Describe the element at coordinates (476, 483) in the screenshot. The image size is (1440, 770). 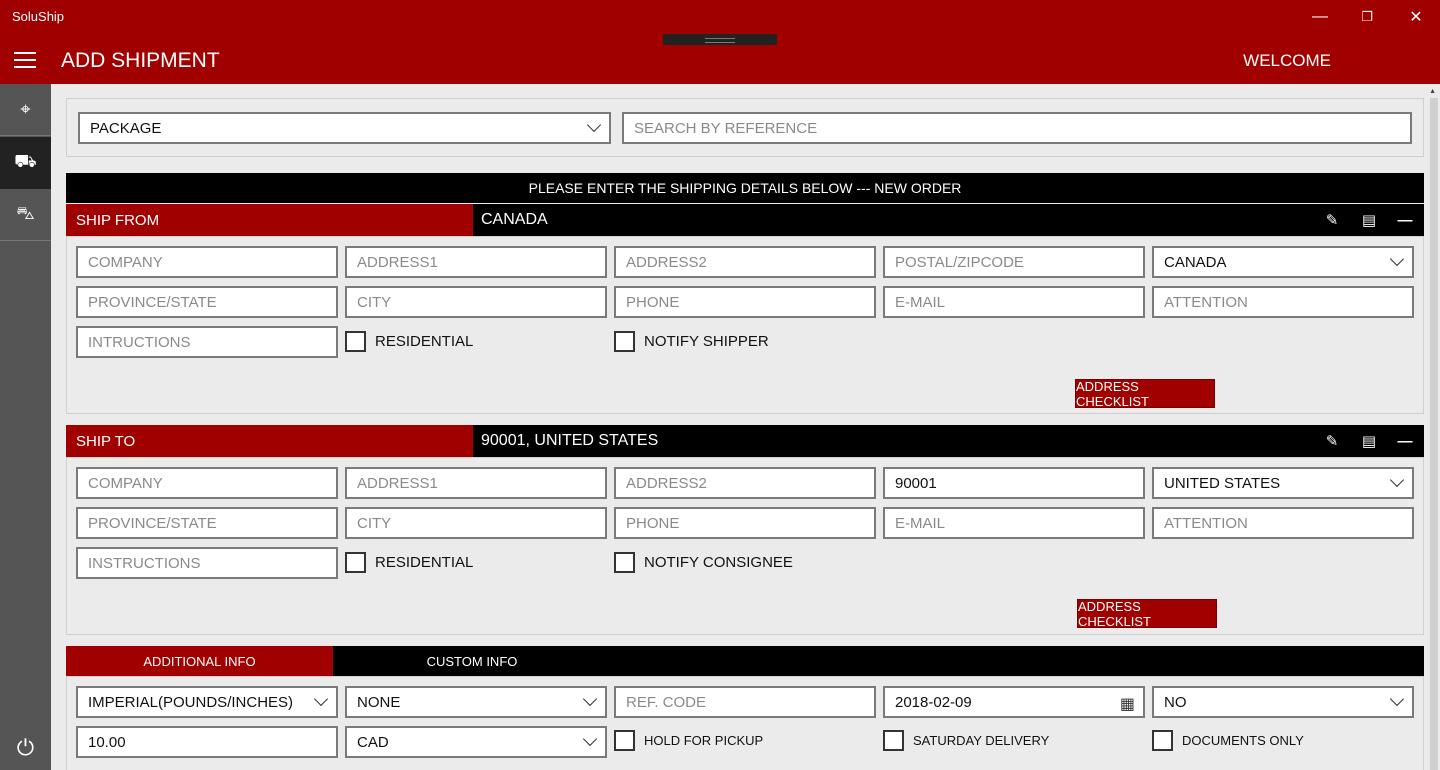
I see `to-address1-input: ADDRESS1` at that location.